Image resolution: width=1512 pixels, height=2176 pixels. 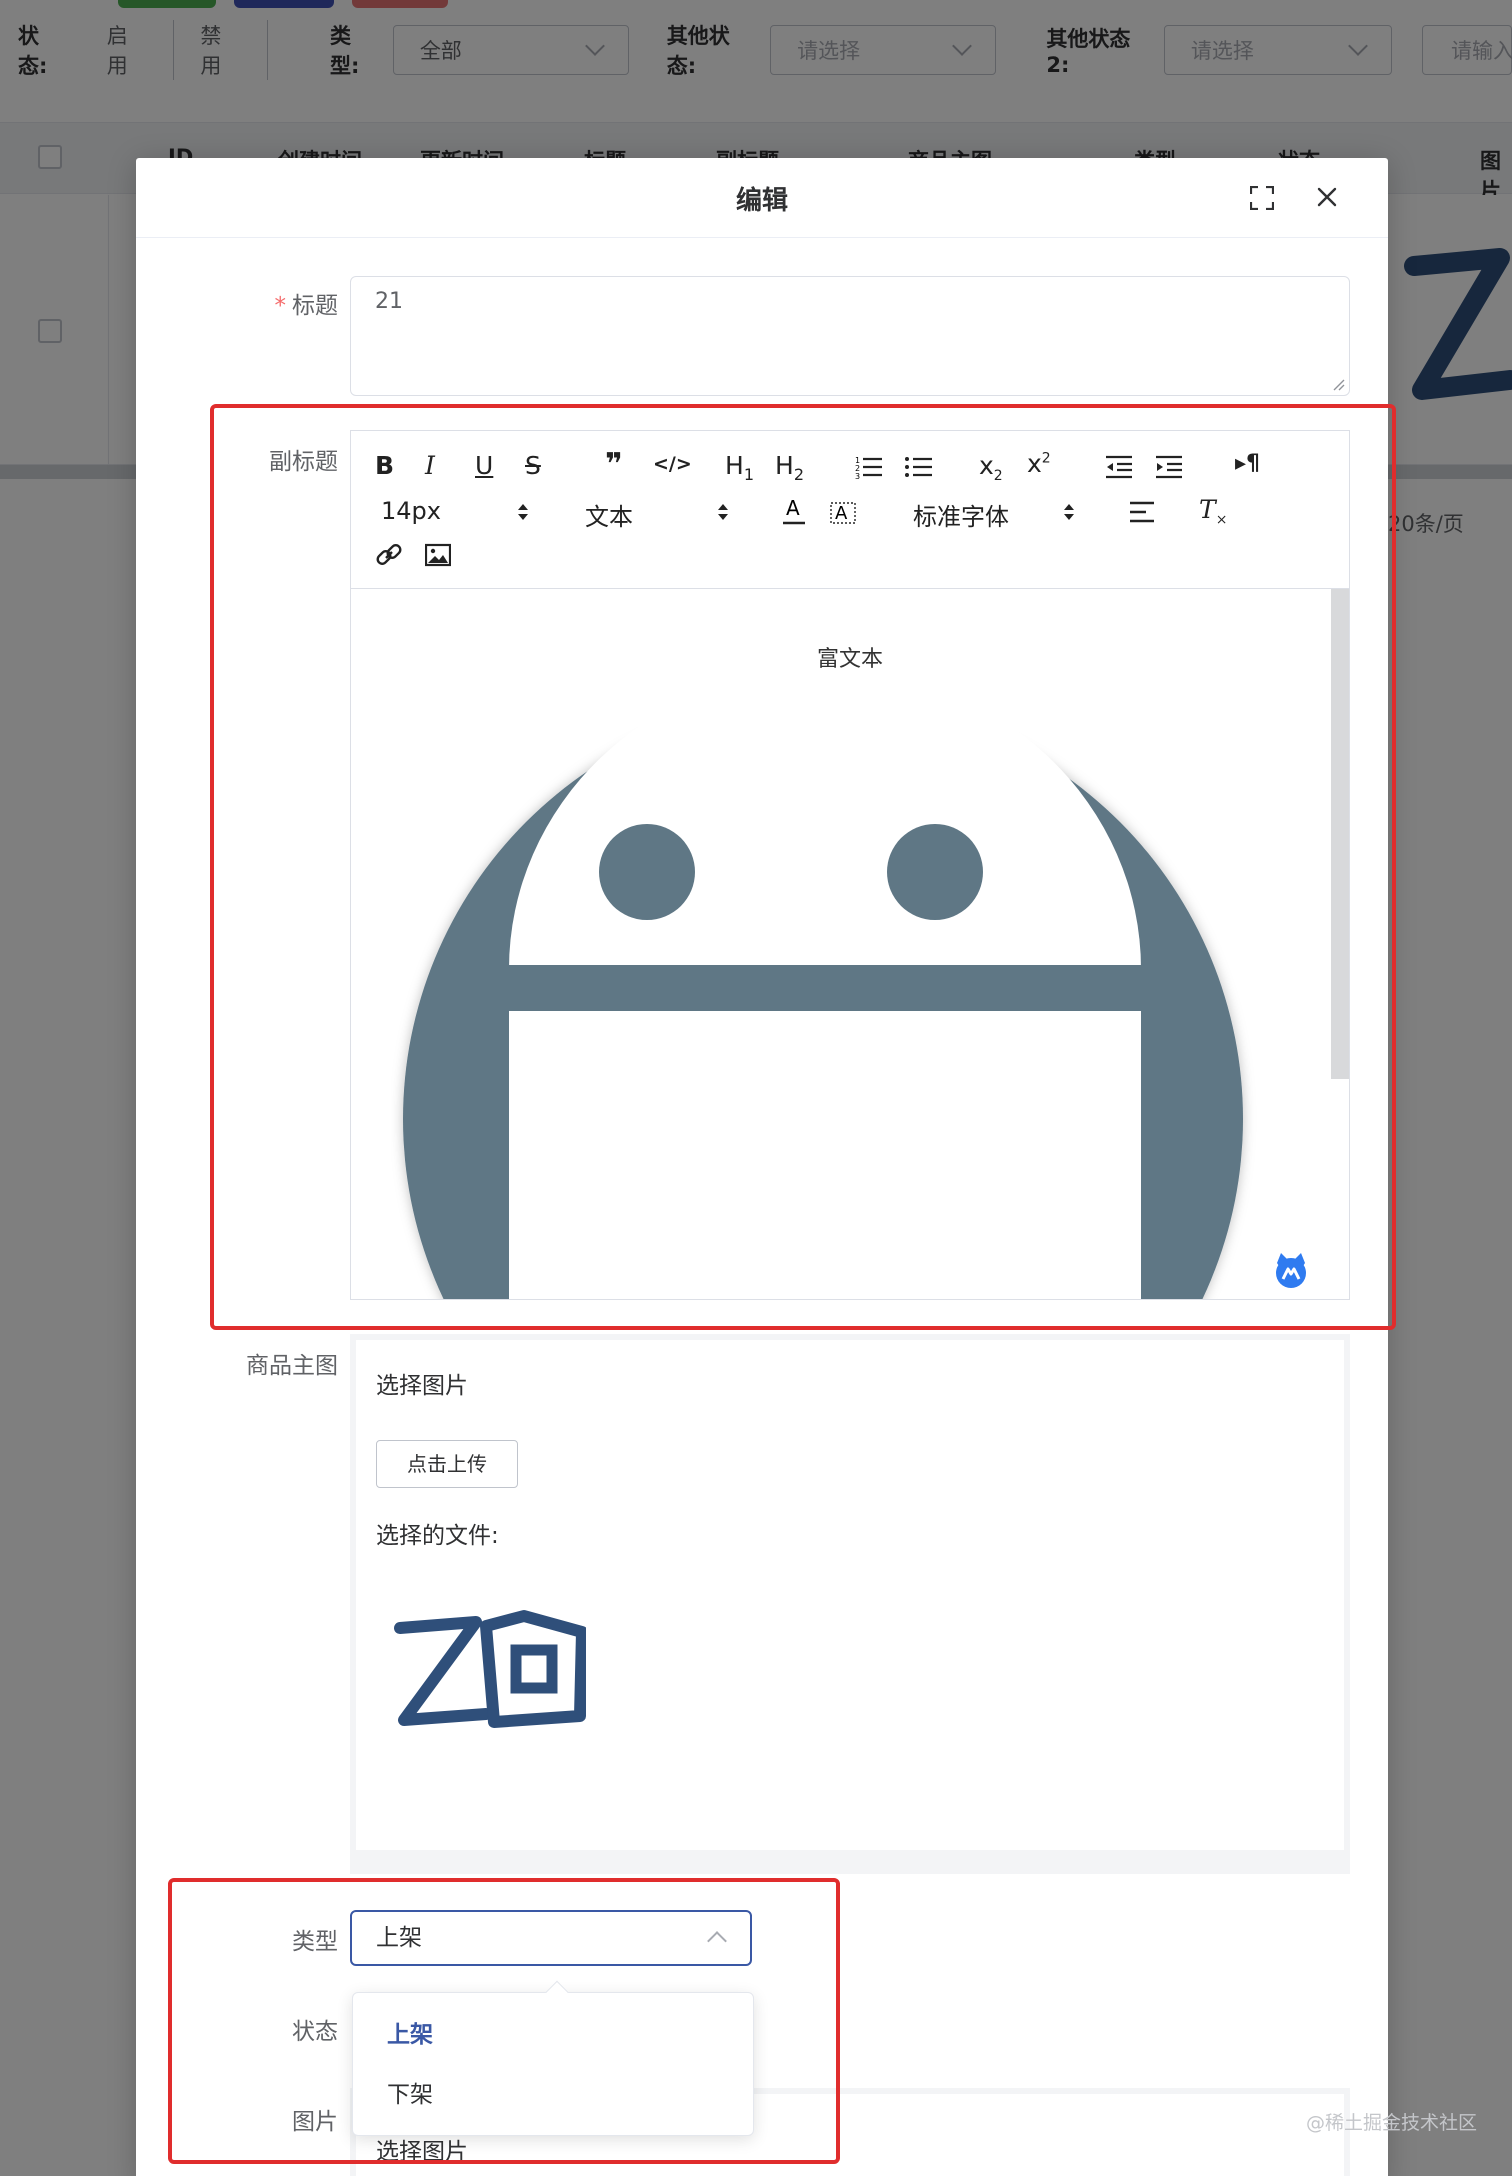 What do you see at coordinates (553, 2035) in the screenshot?
I see `dropdown-option-on-shelf: 上架` at bounding box center [553, 2035].